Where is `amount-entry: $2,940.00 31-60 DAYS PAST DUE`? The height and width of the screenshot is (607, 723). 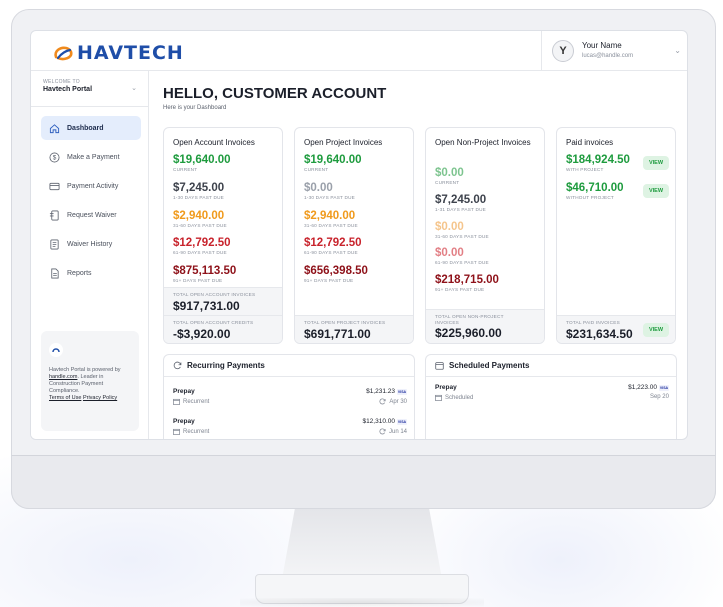
amount-entry: $2,940.00 31-60 DAYS PAST DUE is located at coordinates (331, 219).